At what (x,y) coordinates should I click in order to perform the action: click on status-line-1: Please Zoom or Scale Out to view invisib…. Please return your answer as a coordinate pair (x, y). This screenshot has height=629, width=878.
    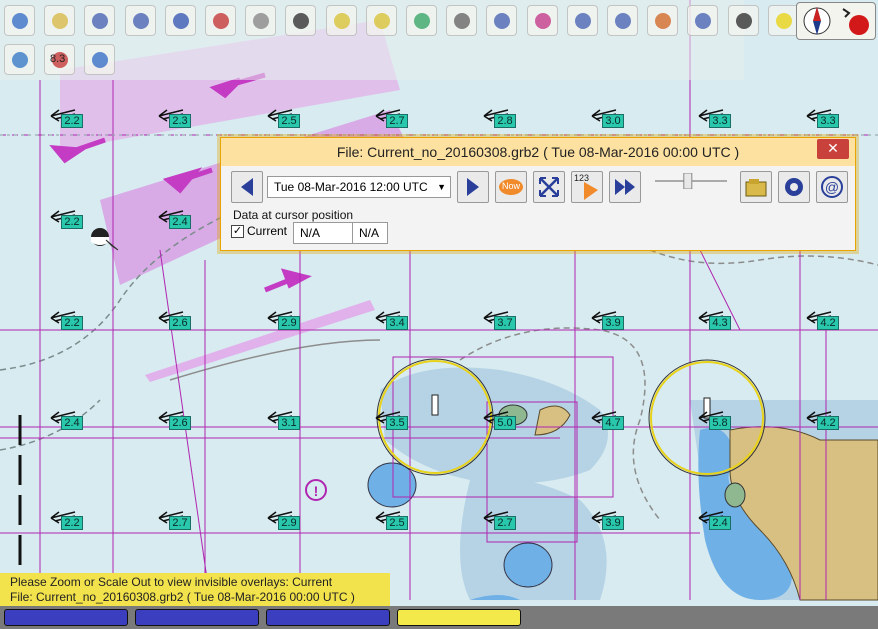
    Looking at the image, I should click on (171, 582).